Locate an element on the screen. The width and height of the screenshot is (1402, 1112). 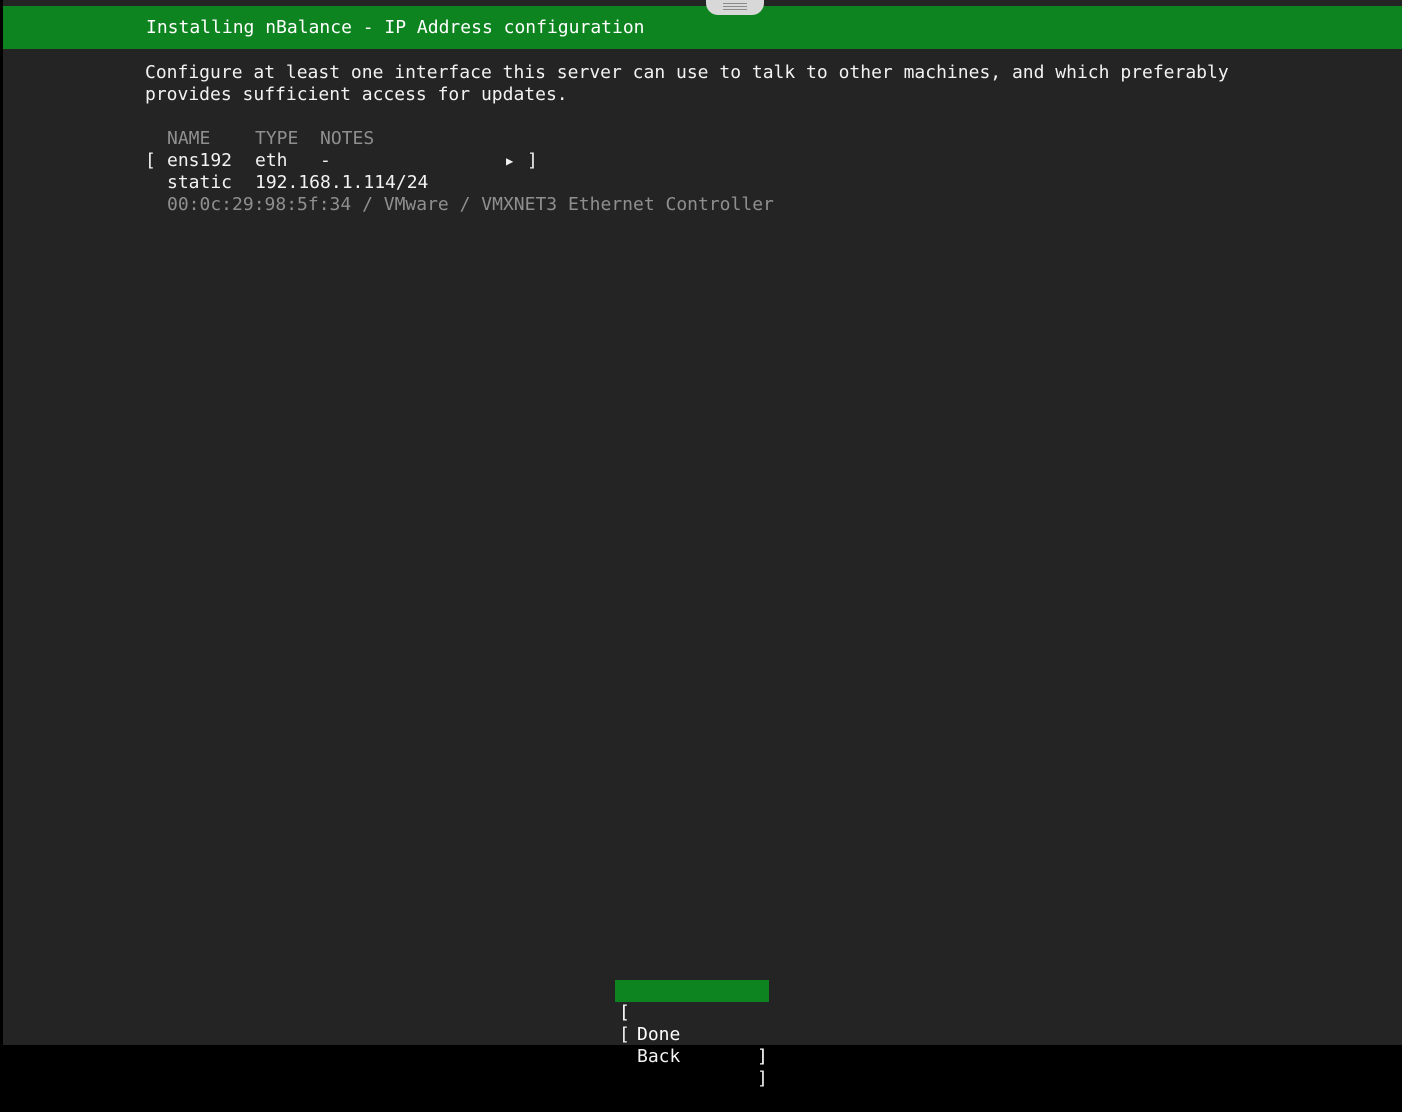
done-close-bracket: ] is located at coordinates (762, 1056).